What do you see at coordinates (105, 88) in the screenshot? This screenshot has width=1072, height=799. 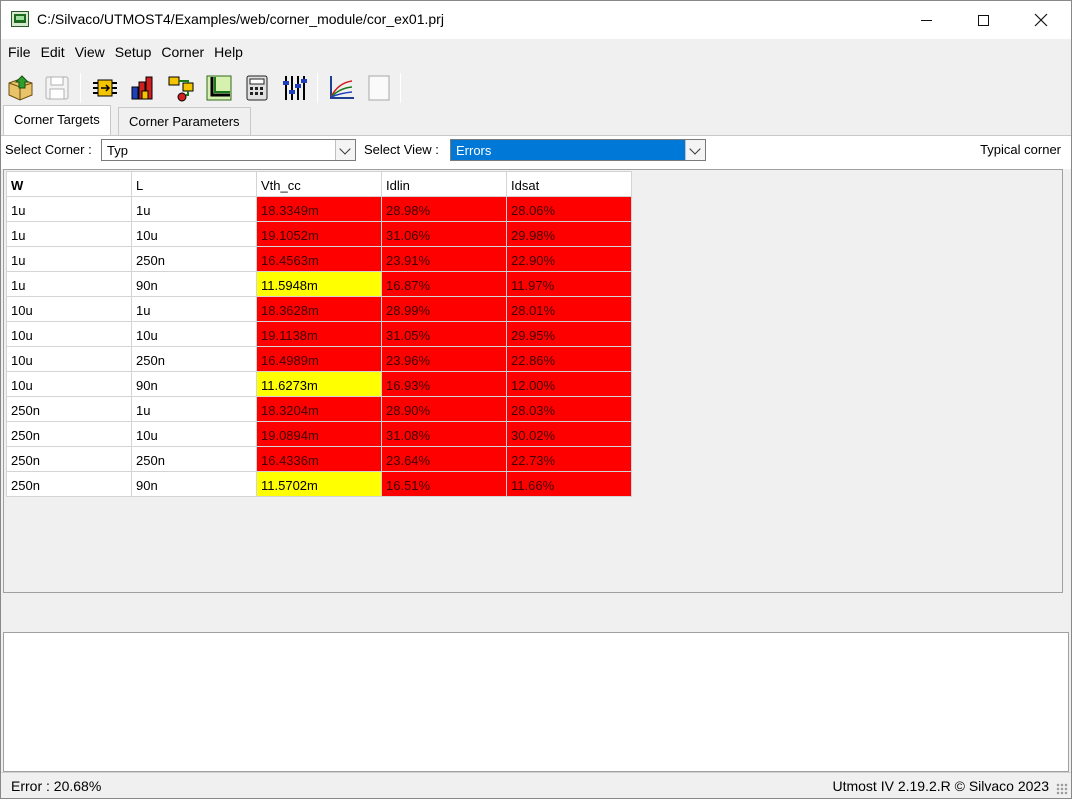 I see `extract-button` at bounding box center [105, 88].